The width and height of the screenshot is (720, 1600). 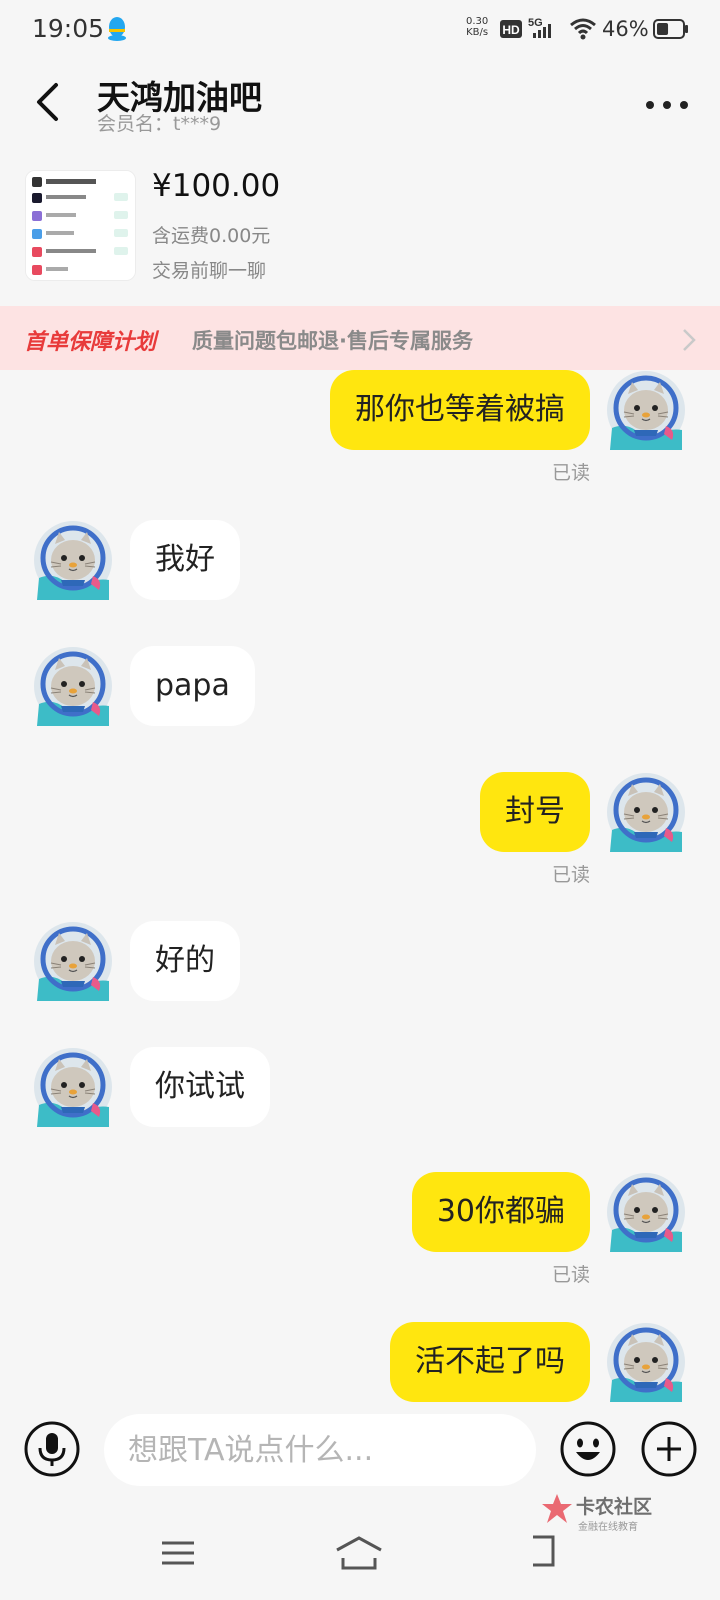 What do you see at coordinates (490, 1362) in the screenshot?
I see `outgoing-message-bubble: 活不起了吗` at bounding box center [490, 1362].